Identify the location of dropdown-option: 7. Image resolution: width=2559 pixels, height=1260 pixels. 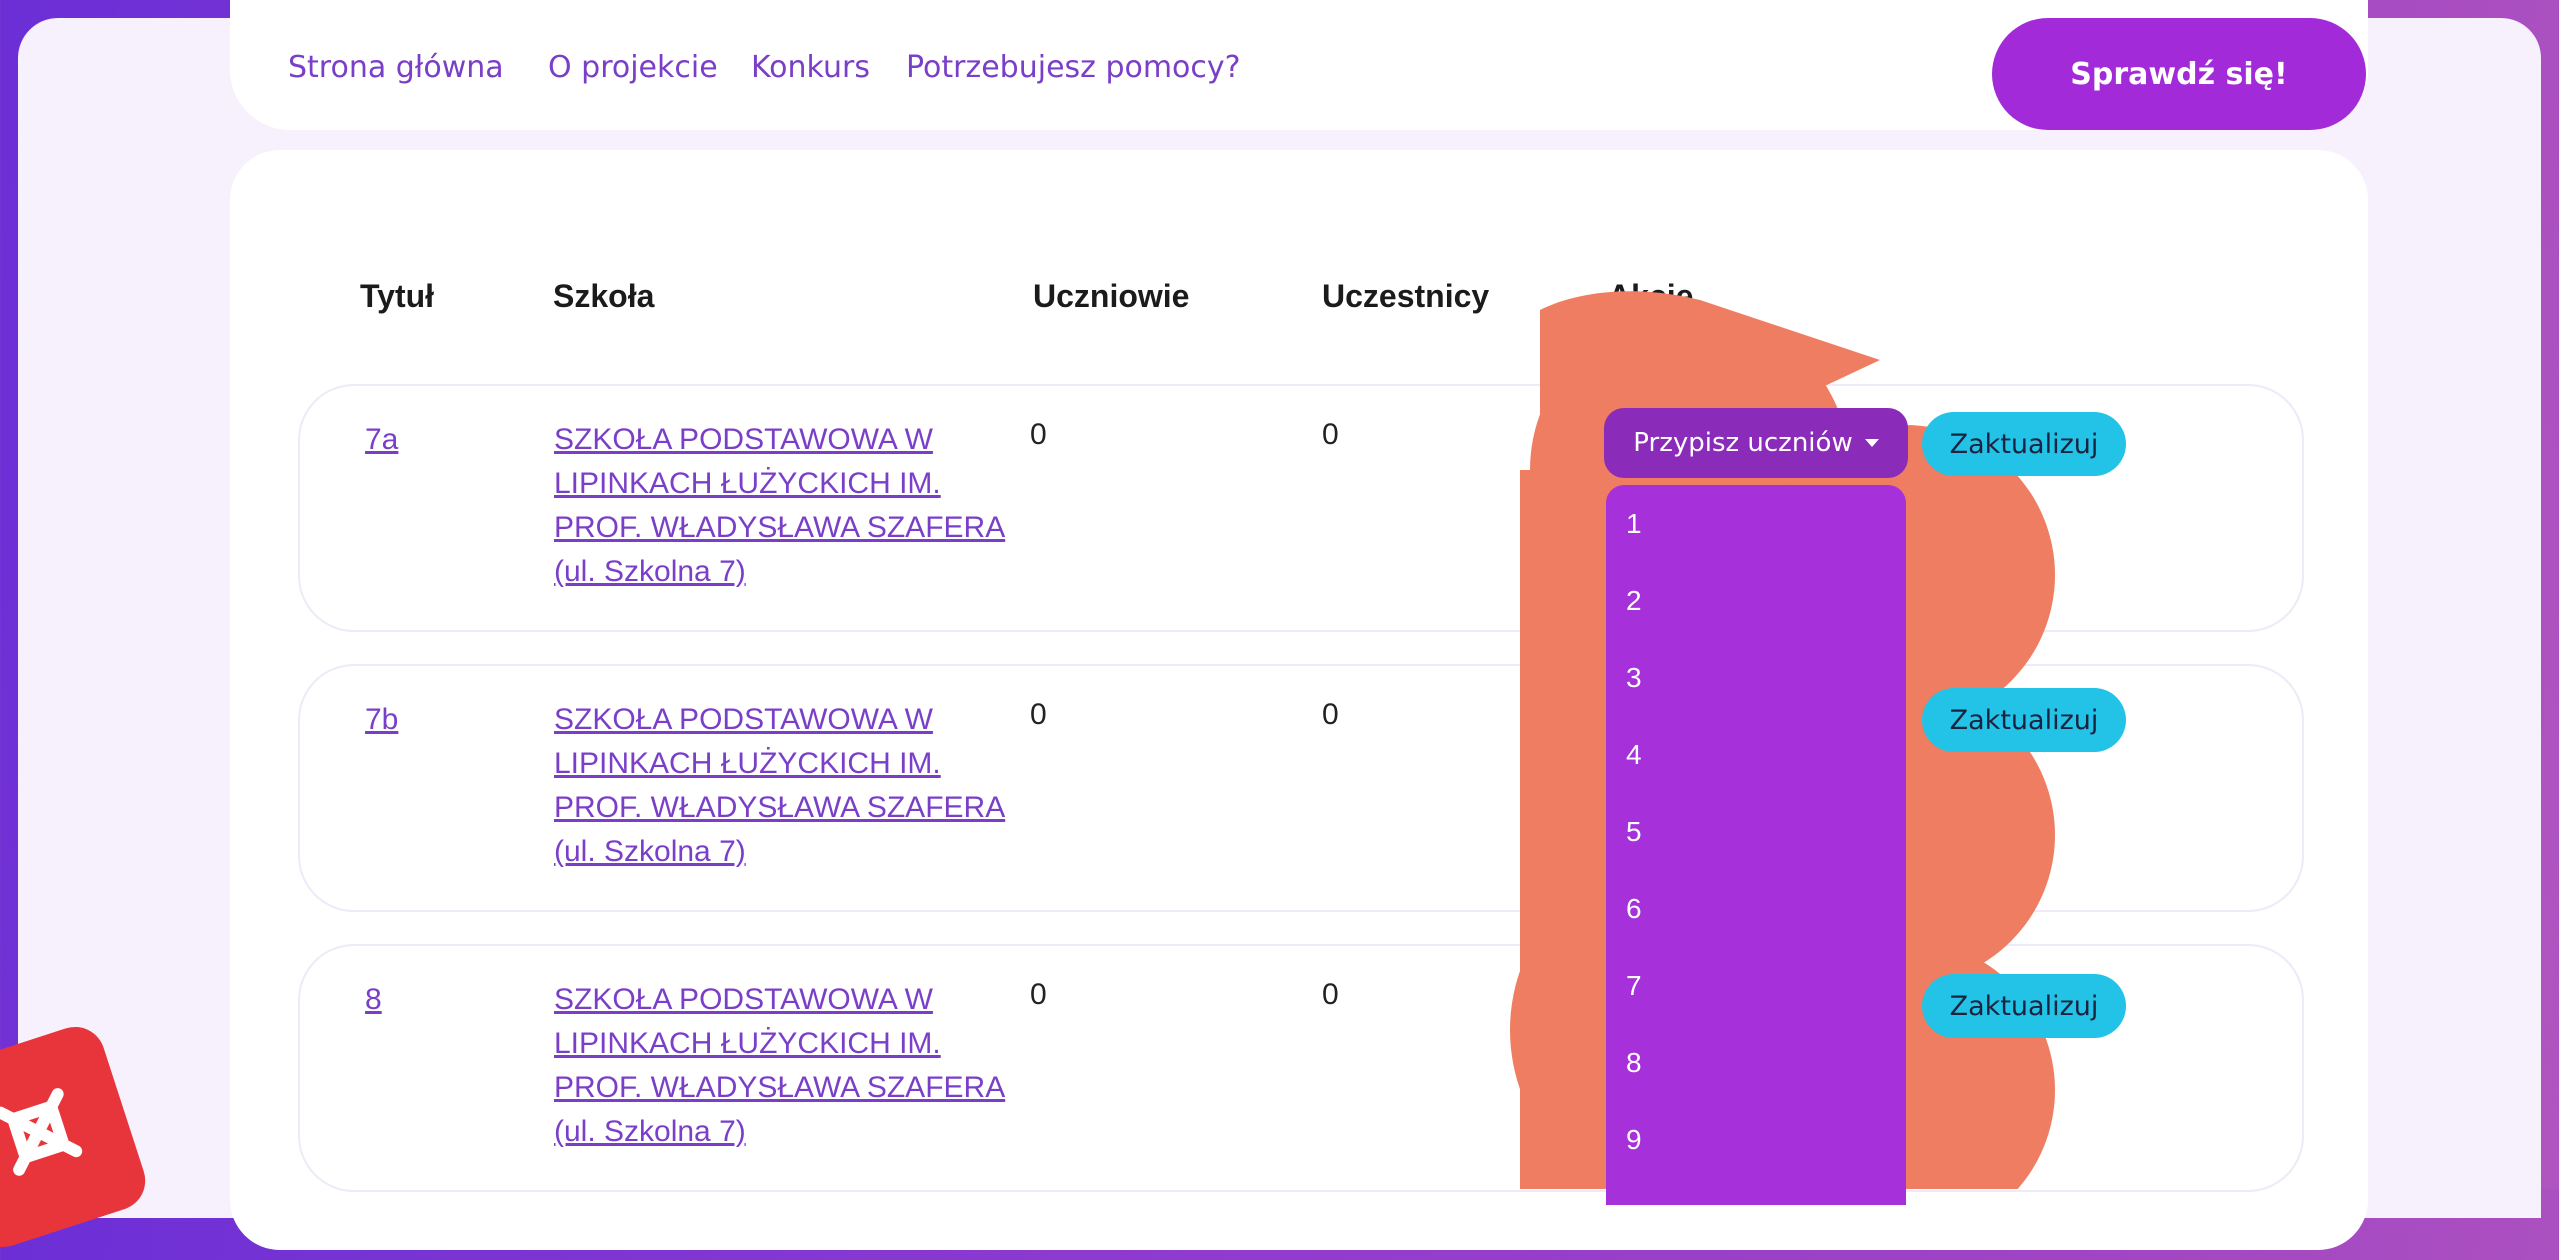
(1756, 985).